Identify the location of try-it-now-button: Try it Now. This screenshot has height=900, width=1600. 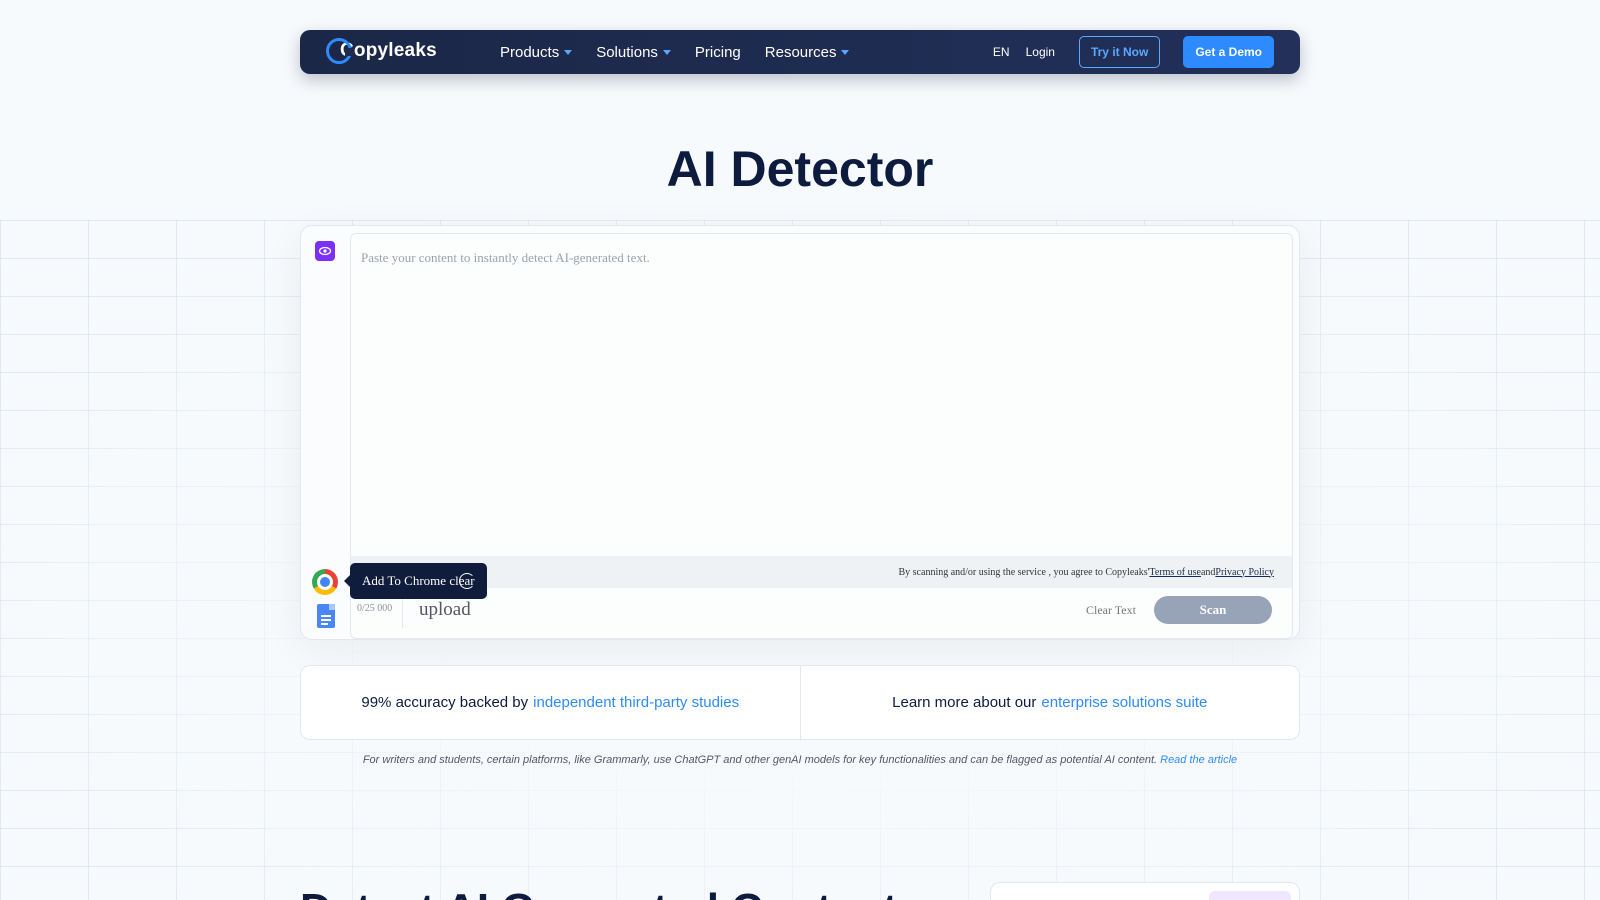
(1119, 52).